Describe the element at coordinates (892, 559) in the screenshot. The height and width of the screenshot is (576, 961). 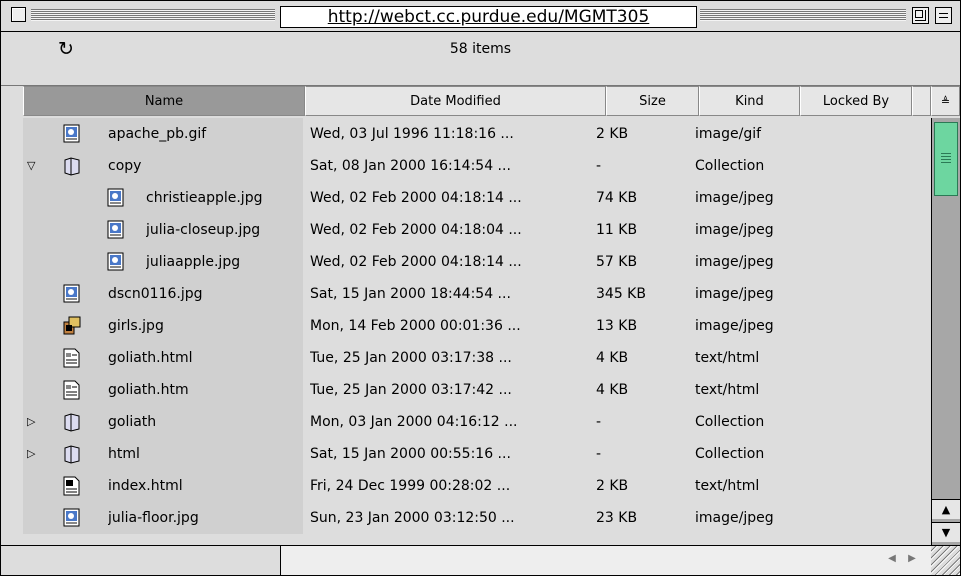
I see `scroll-left-button: ◀` at that location.